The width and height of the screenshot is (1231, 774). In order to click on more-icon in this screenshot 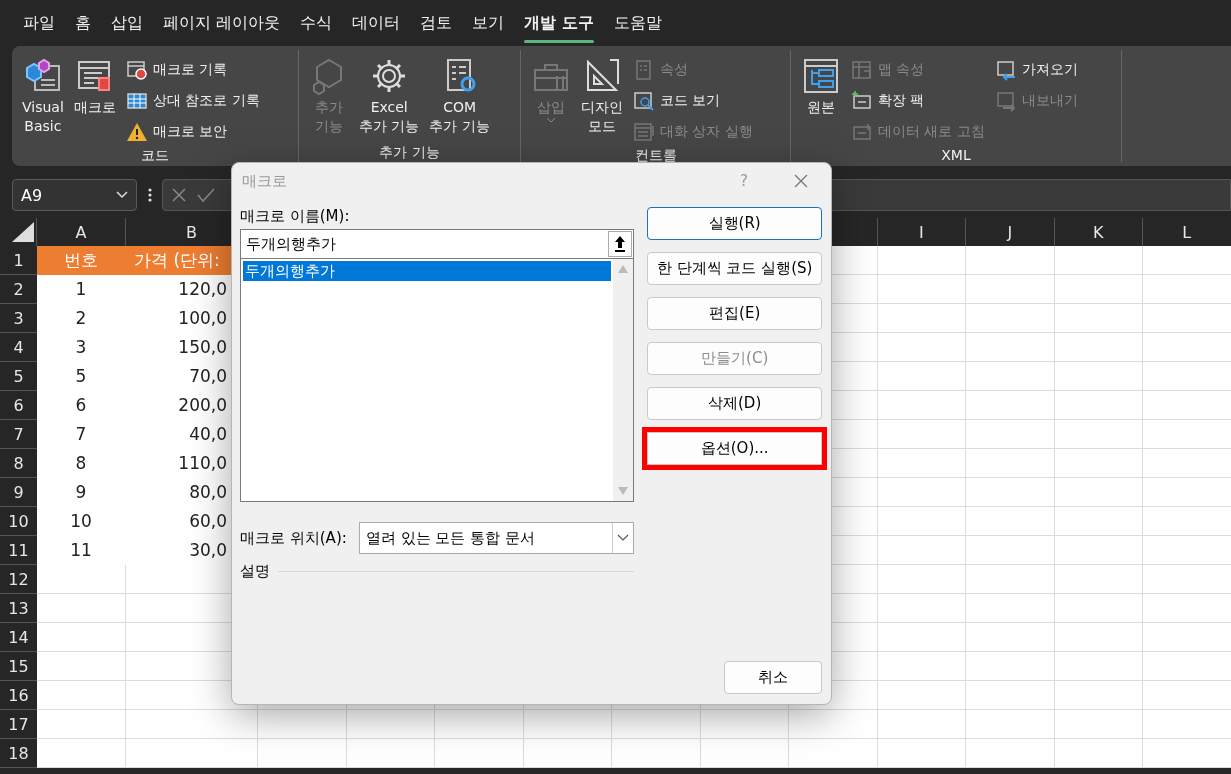, I will do `click(150, 195)`.